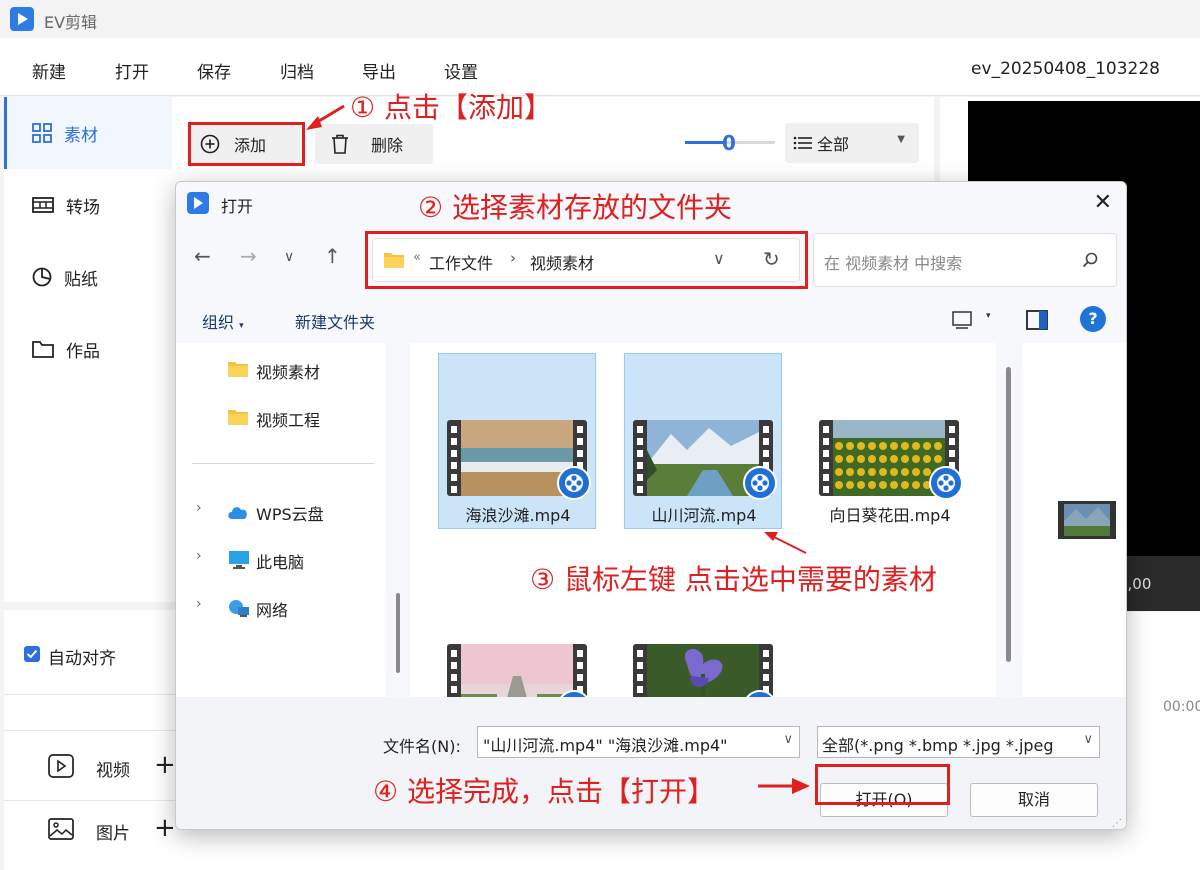 The width and height of the screenshot is (1200, 870). What do you see at coordinates (237, 206) in the screenshot?
I see `dialog-title: 打开` at bounding box center [237, 206].